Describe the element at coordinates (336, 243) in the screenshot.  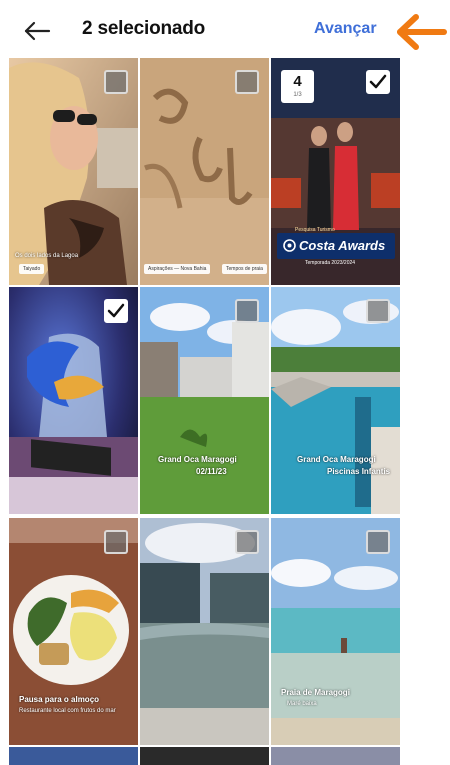
I see `award-banner: Pesquisa Turismo Costa Awards` at that location.